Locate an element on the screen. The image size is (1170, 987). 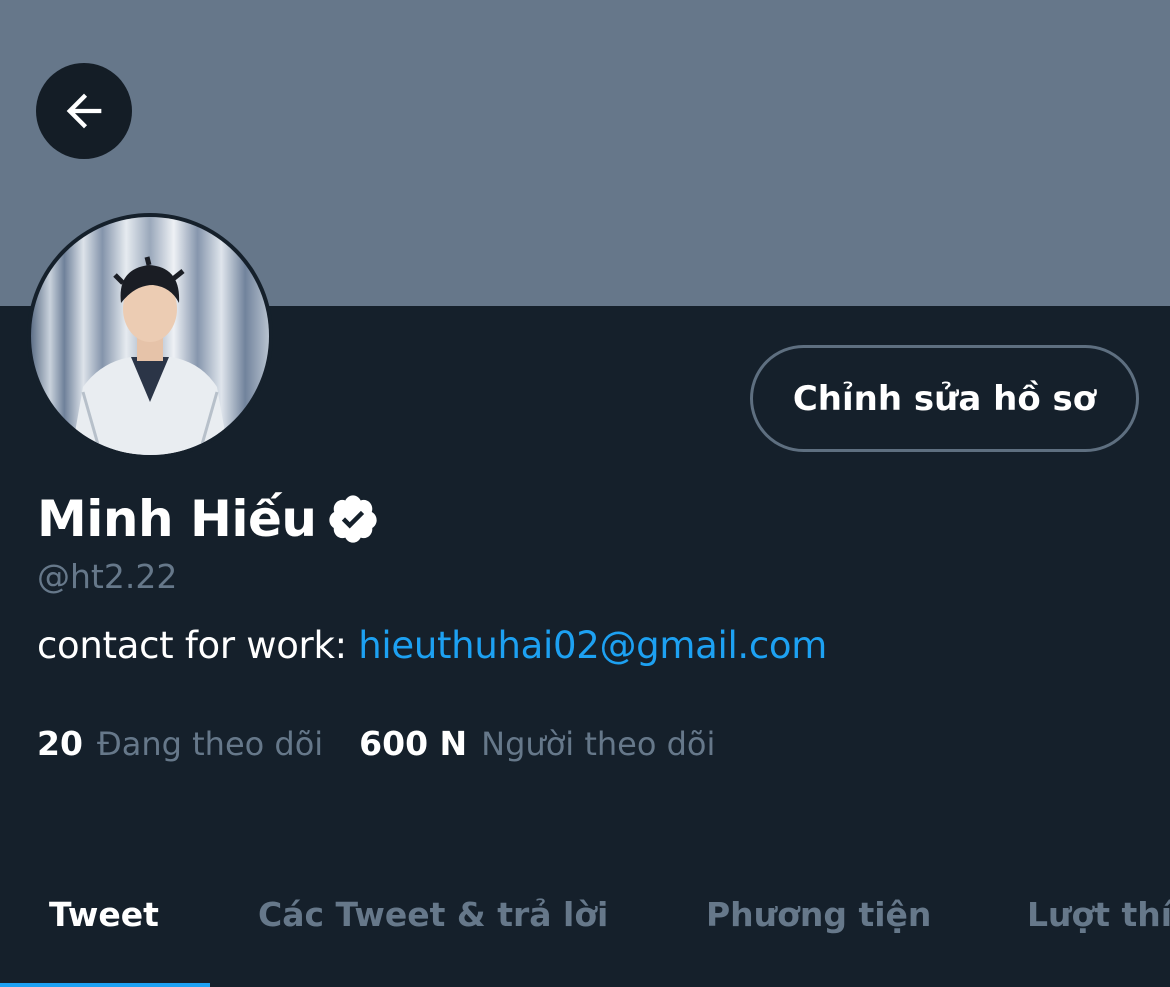
tab-media: Phương tiện is located at coordinates (818, 914).